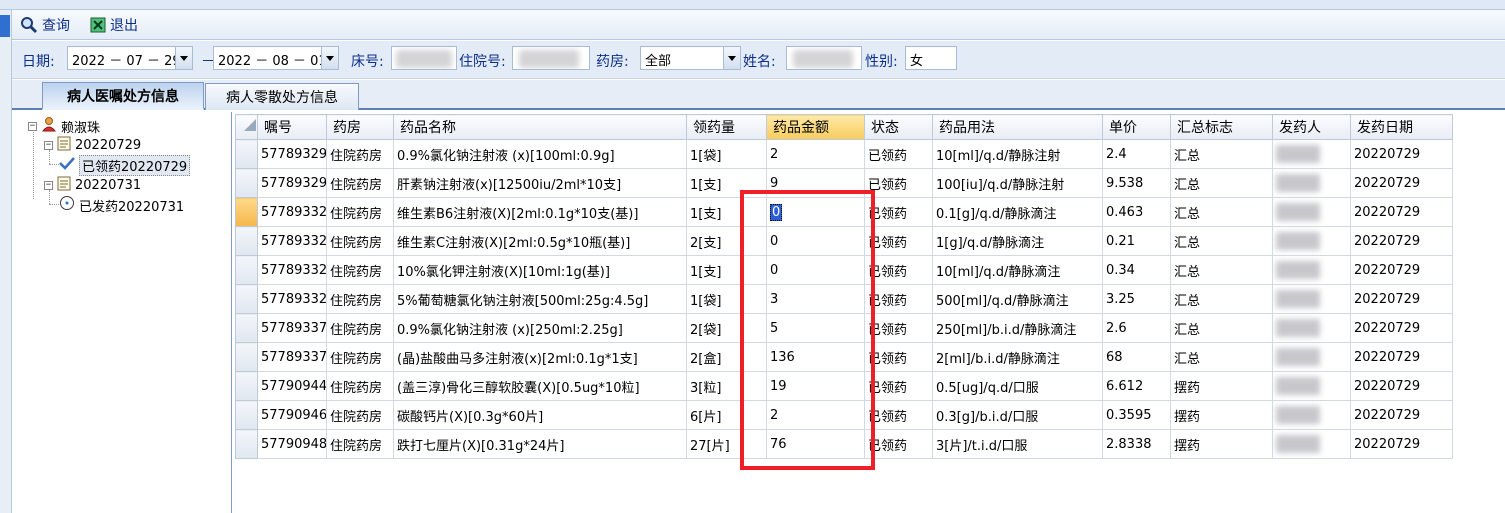 The width and height of the screenshot is (1505, 513). Describe the element at coordinates (1401, 127) in the screenshot. I see `column-header: 发药日期` at that location.